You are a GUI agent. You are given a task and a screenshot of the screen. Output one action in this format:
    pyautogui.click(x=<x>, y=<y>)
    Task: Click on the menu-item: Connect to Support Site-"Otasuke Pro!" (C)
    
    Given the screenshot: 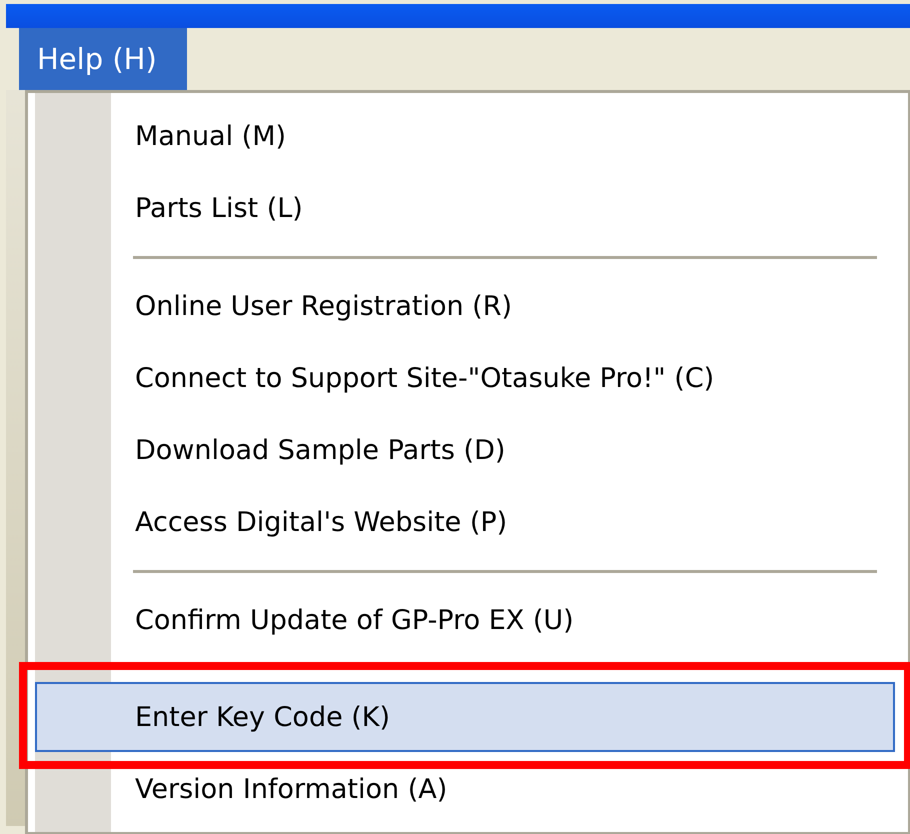 What is the action you would take?
    pyautogui.click(x=467, y=378)
    